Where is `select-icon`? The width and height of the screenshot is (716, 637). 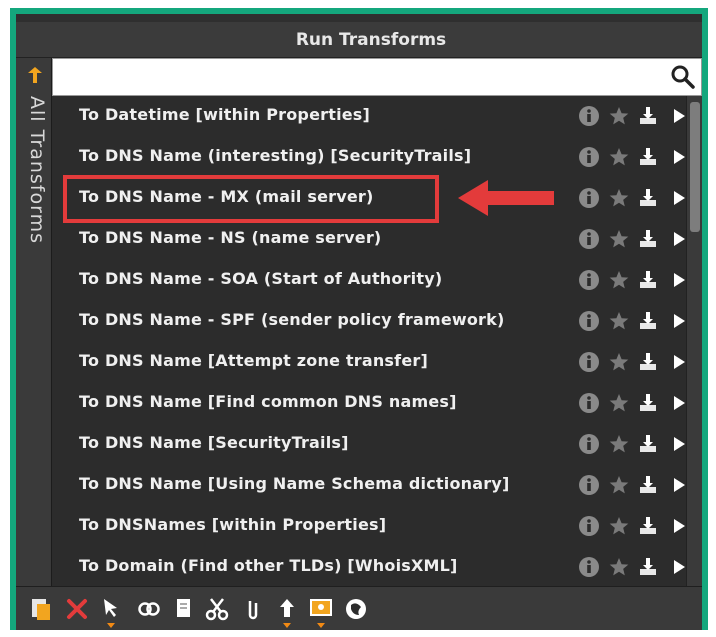 select-icon is located at coordinates (111, 611).